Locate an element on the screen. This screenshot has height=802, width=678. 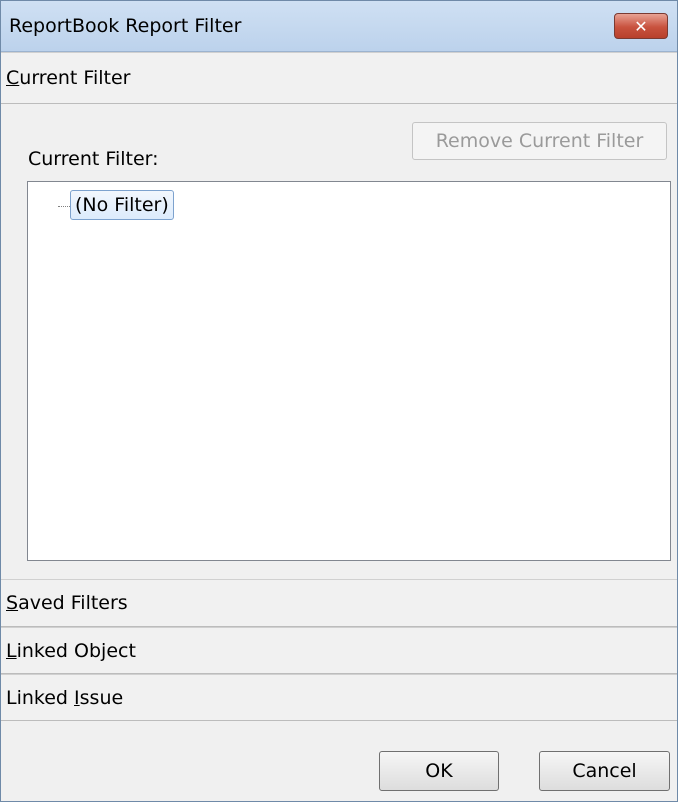
close-icon: ✕ is located at coordinates (641, 26).